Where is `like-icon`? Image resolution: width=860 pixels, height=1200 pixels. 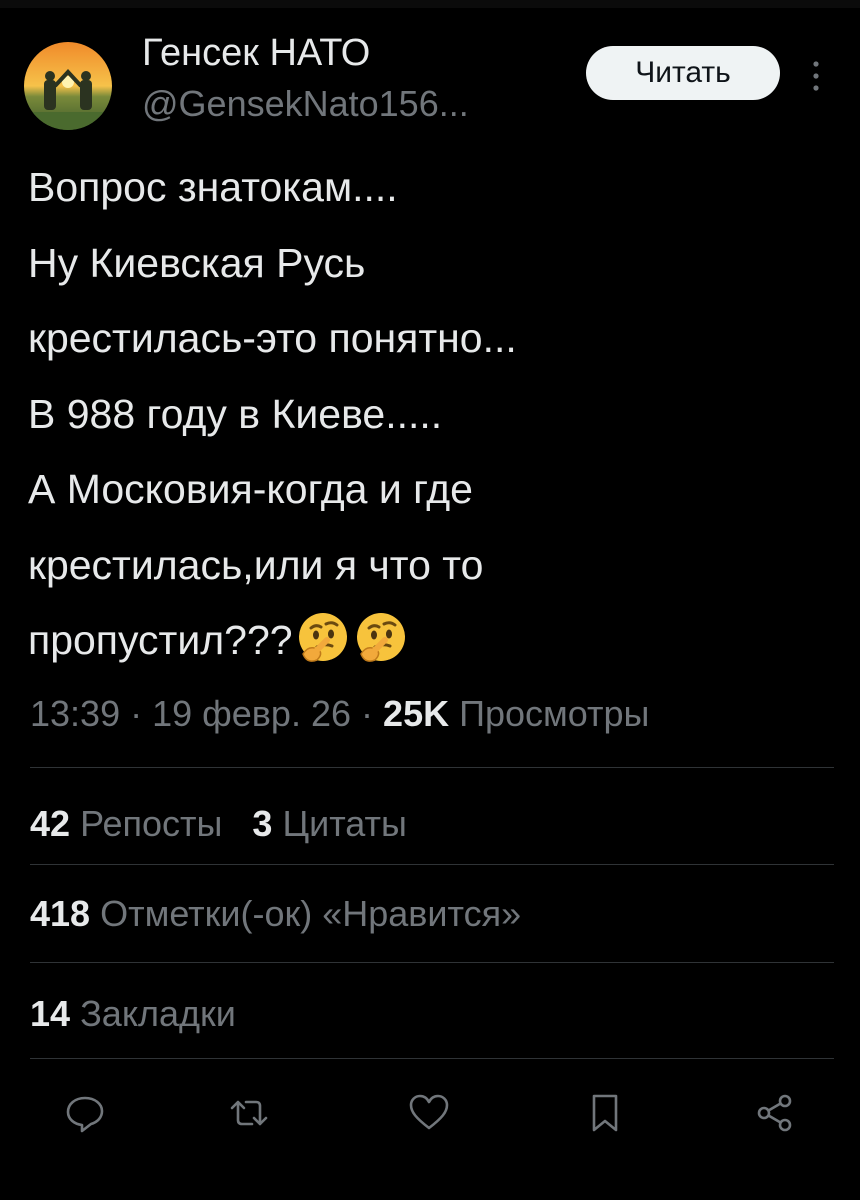 like-icon is located at coordinates (429, 1113).